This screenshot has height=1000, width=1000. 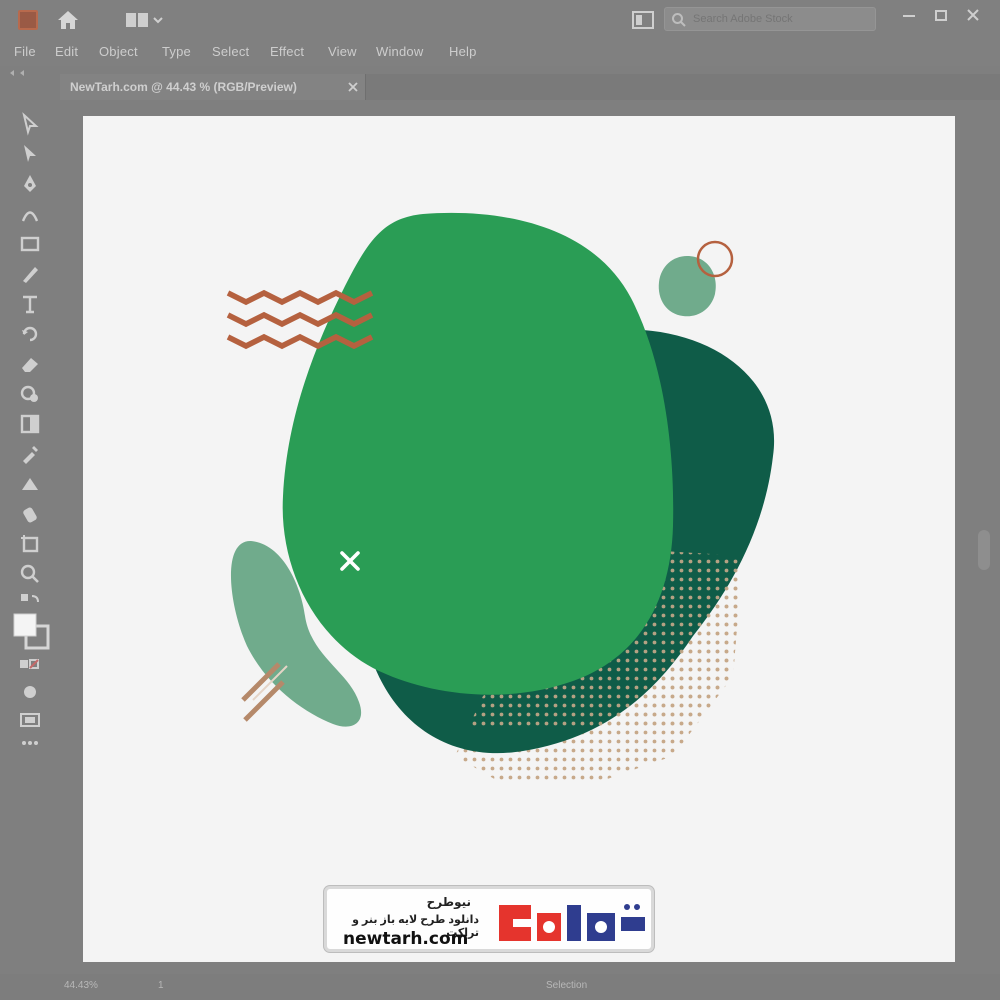 I want to click on color-mode-icon, so click(x=30, y=664).